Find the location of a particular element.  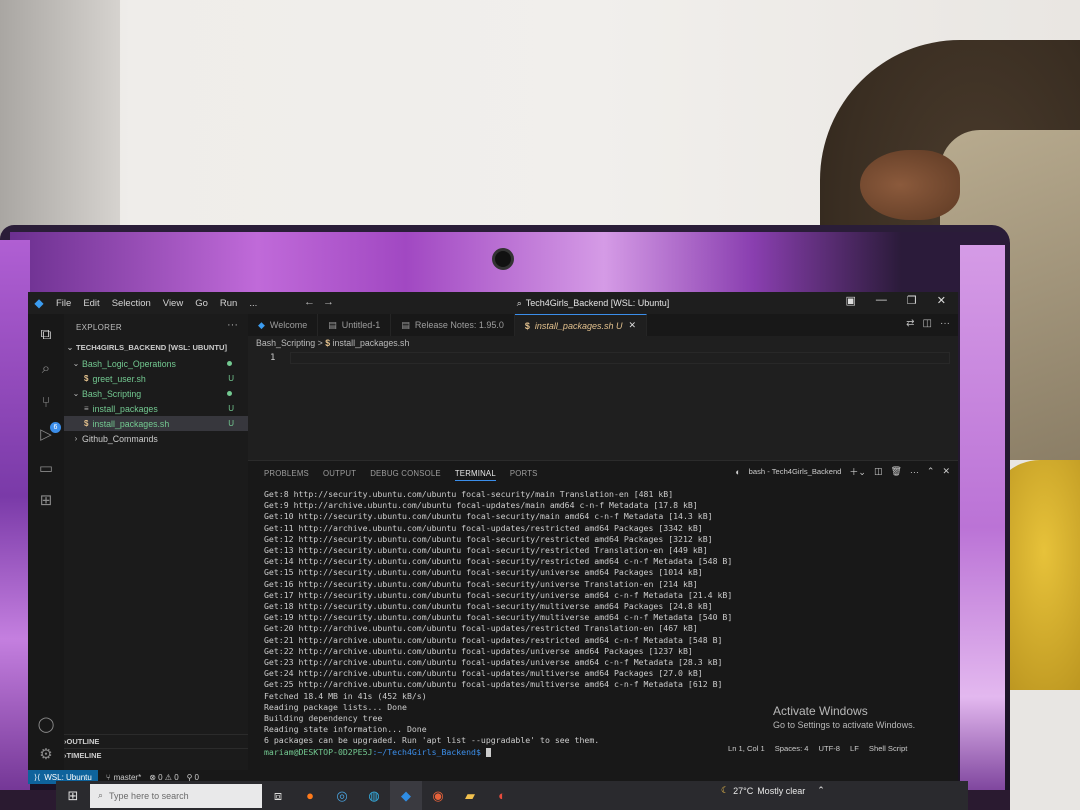

language-mode: Shell Script is located at coordinates (888, 748).